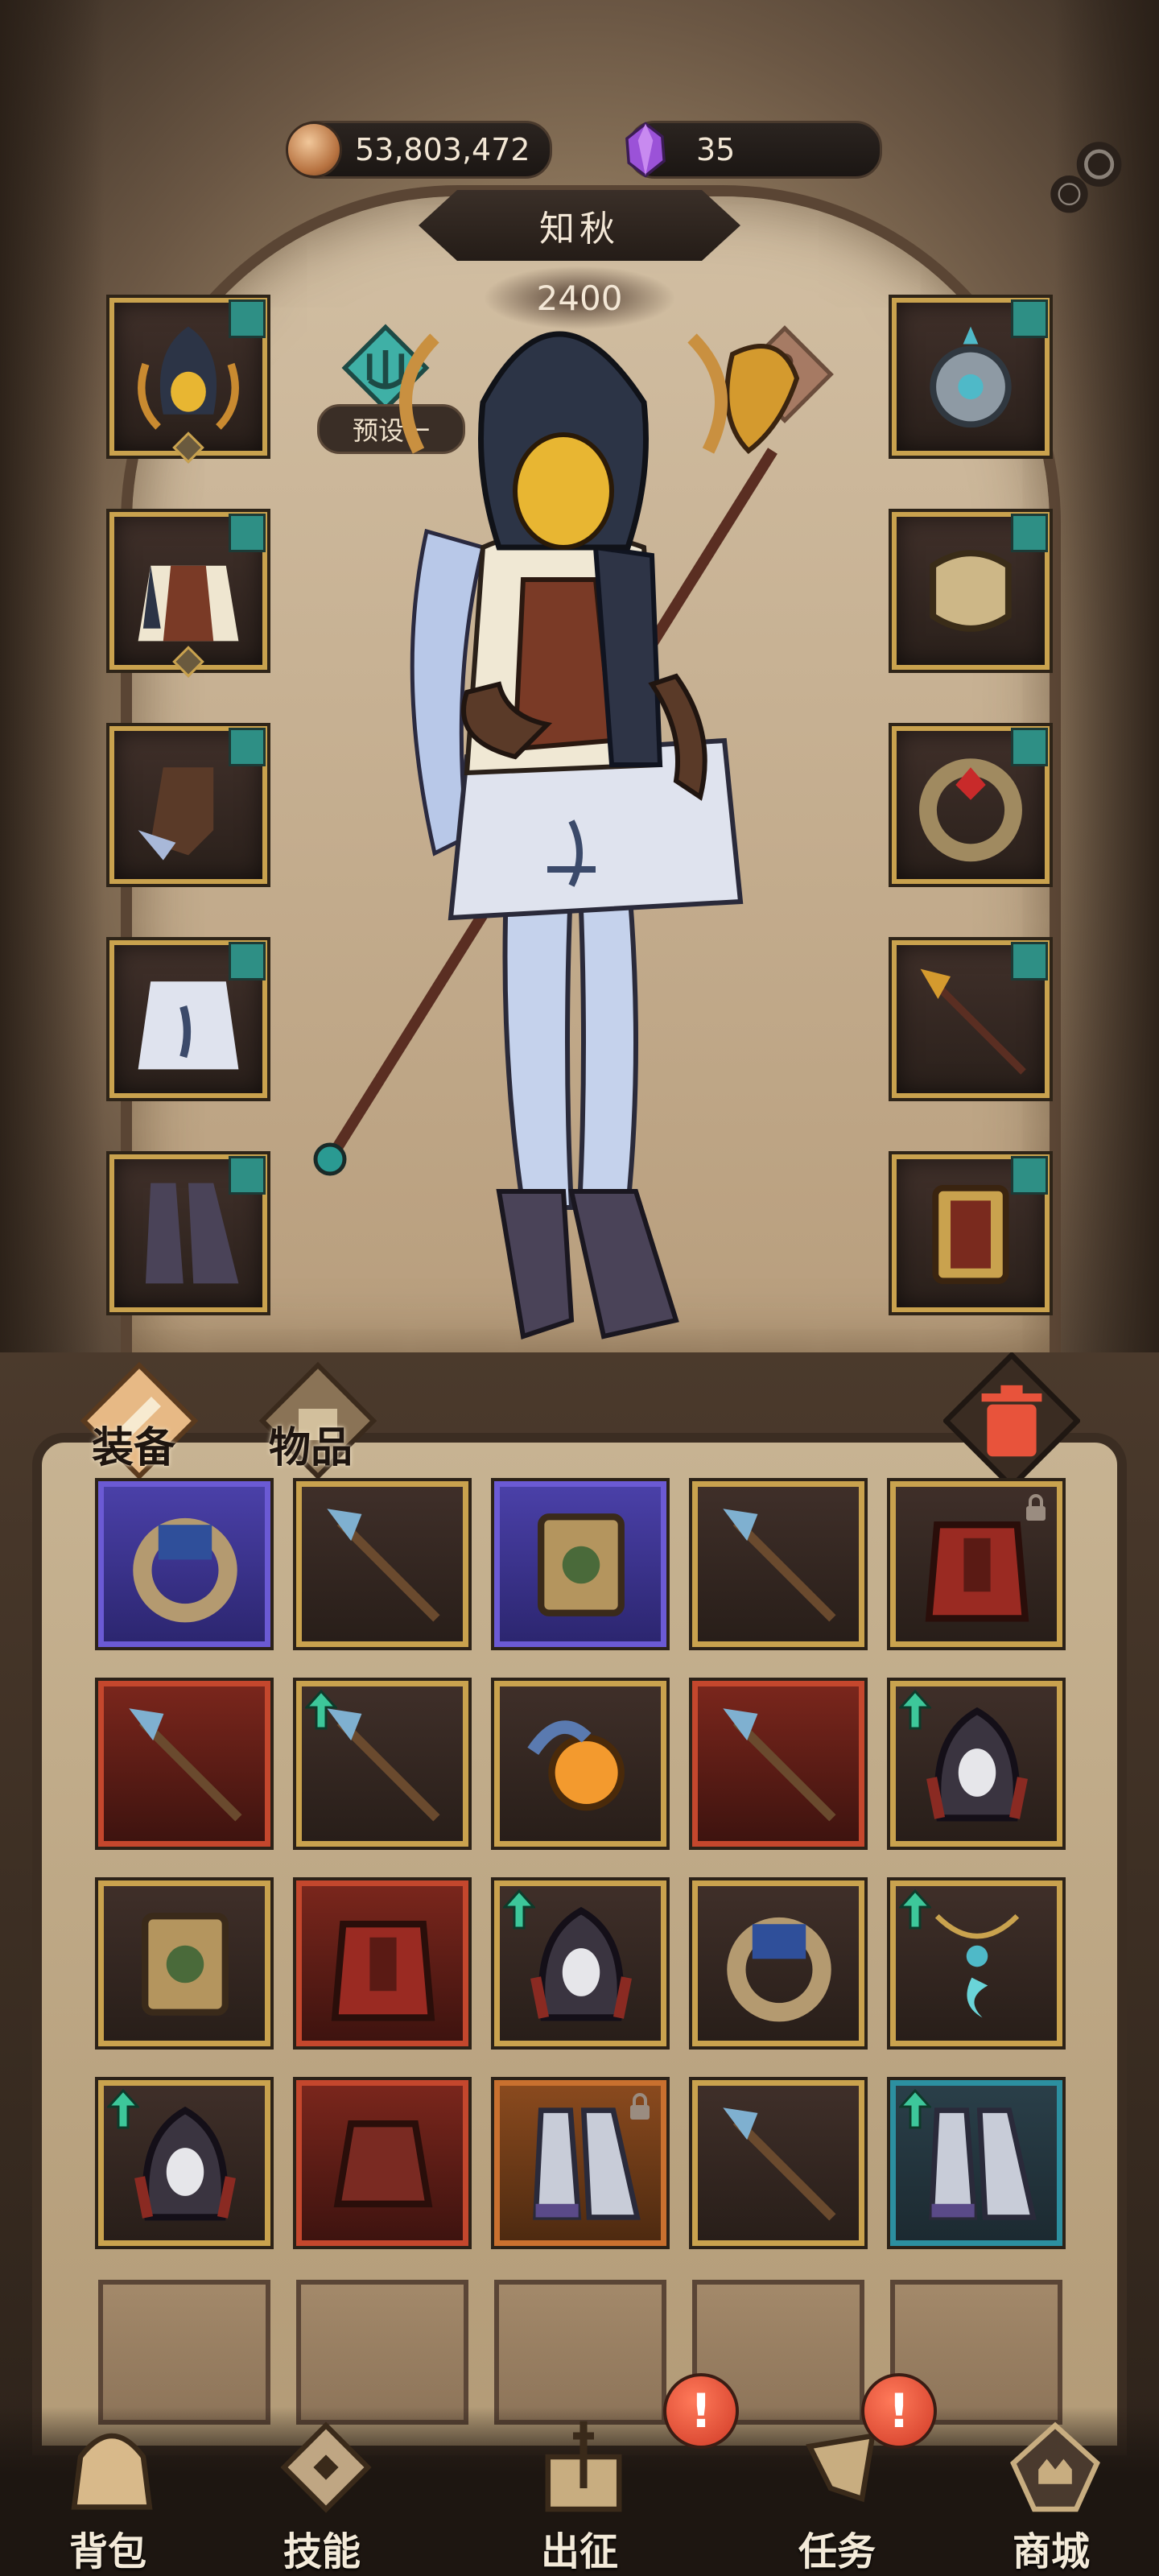 The image size is (1159, 2576). I want to click on equip-slot-legs, so click(188, 1019).